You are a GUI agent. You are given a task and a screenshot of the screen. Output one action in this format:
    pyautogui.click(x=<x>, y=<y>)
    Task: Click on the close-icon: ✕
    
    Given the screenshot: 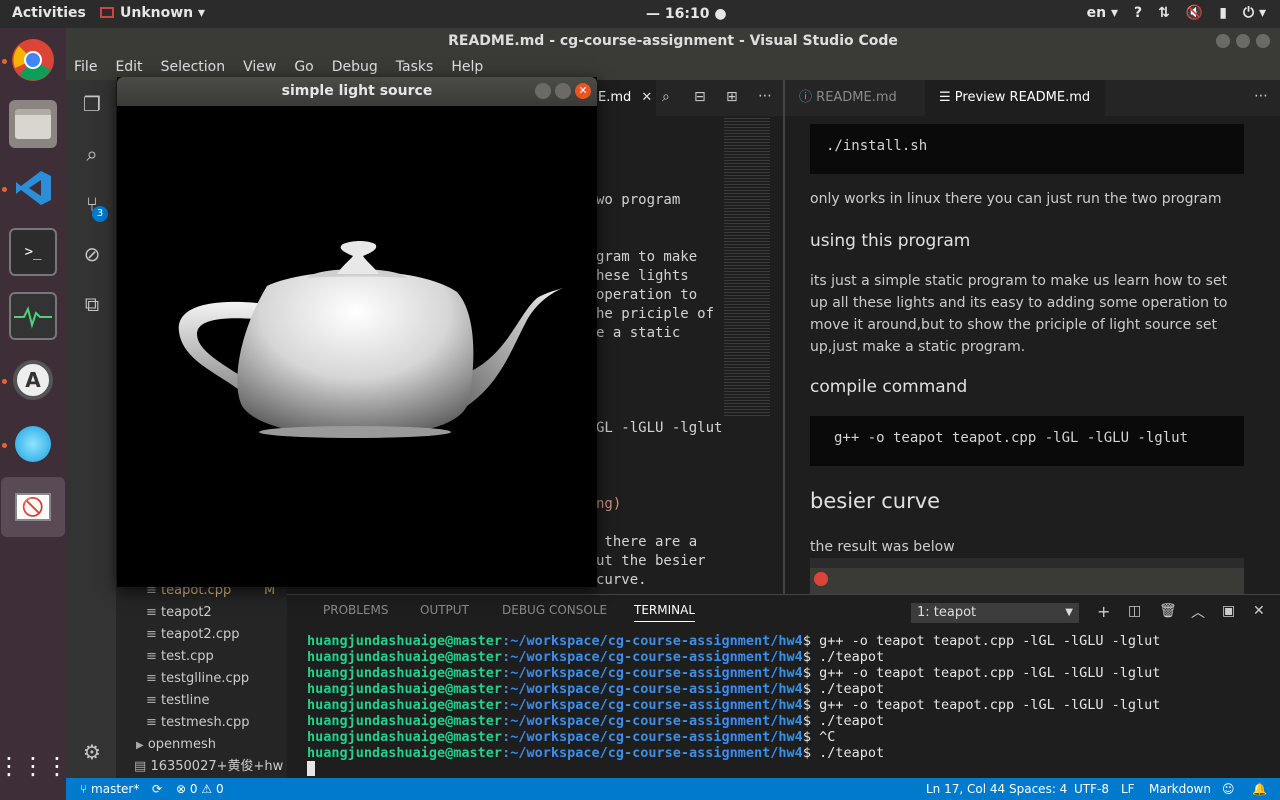 What is the action you would take?
    pyautogui.click(x=646, y=97)
    